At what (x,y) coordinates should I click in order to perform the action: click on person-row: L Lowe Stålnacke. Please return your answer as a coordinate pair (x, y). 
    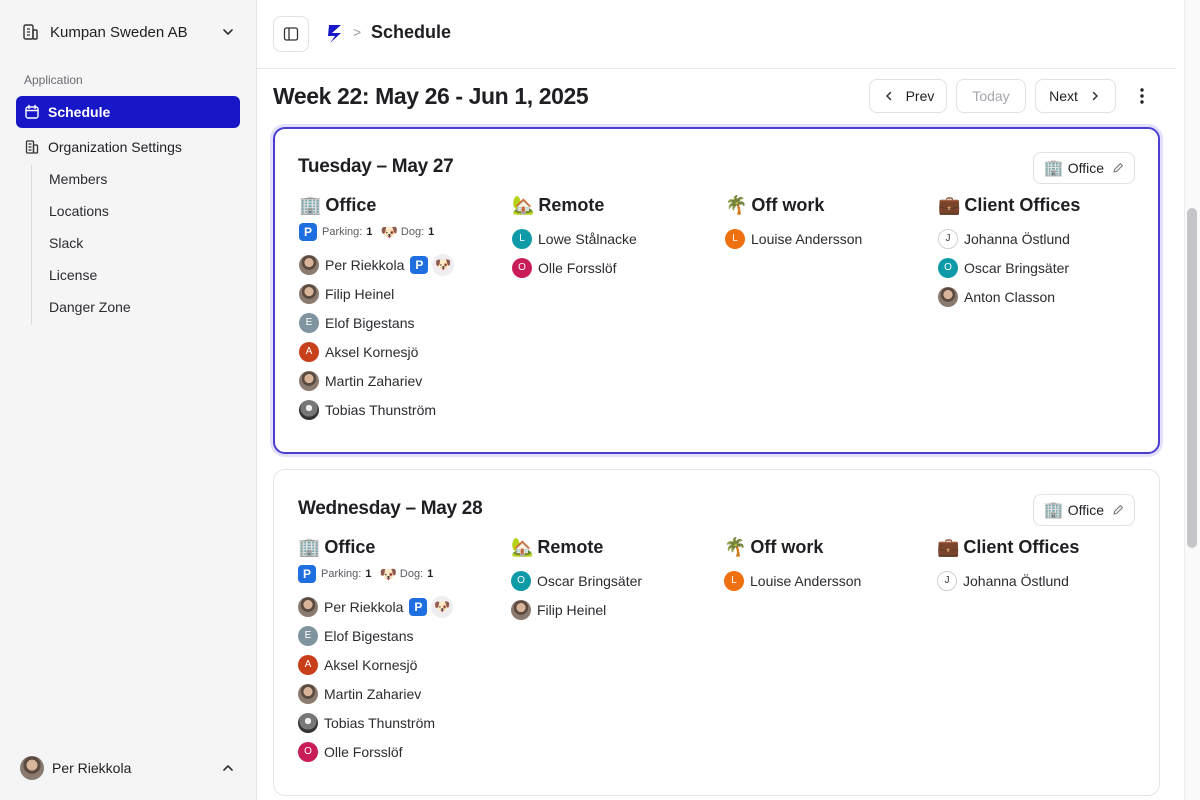
    Looking at the image, I should click on (612, 238).